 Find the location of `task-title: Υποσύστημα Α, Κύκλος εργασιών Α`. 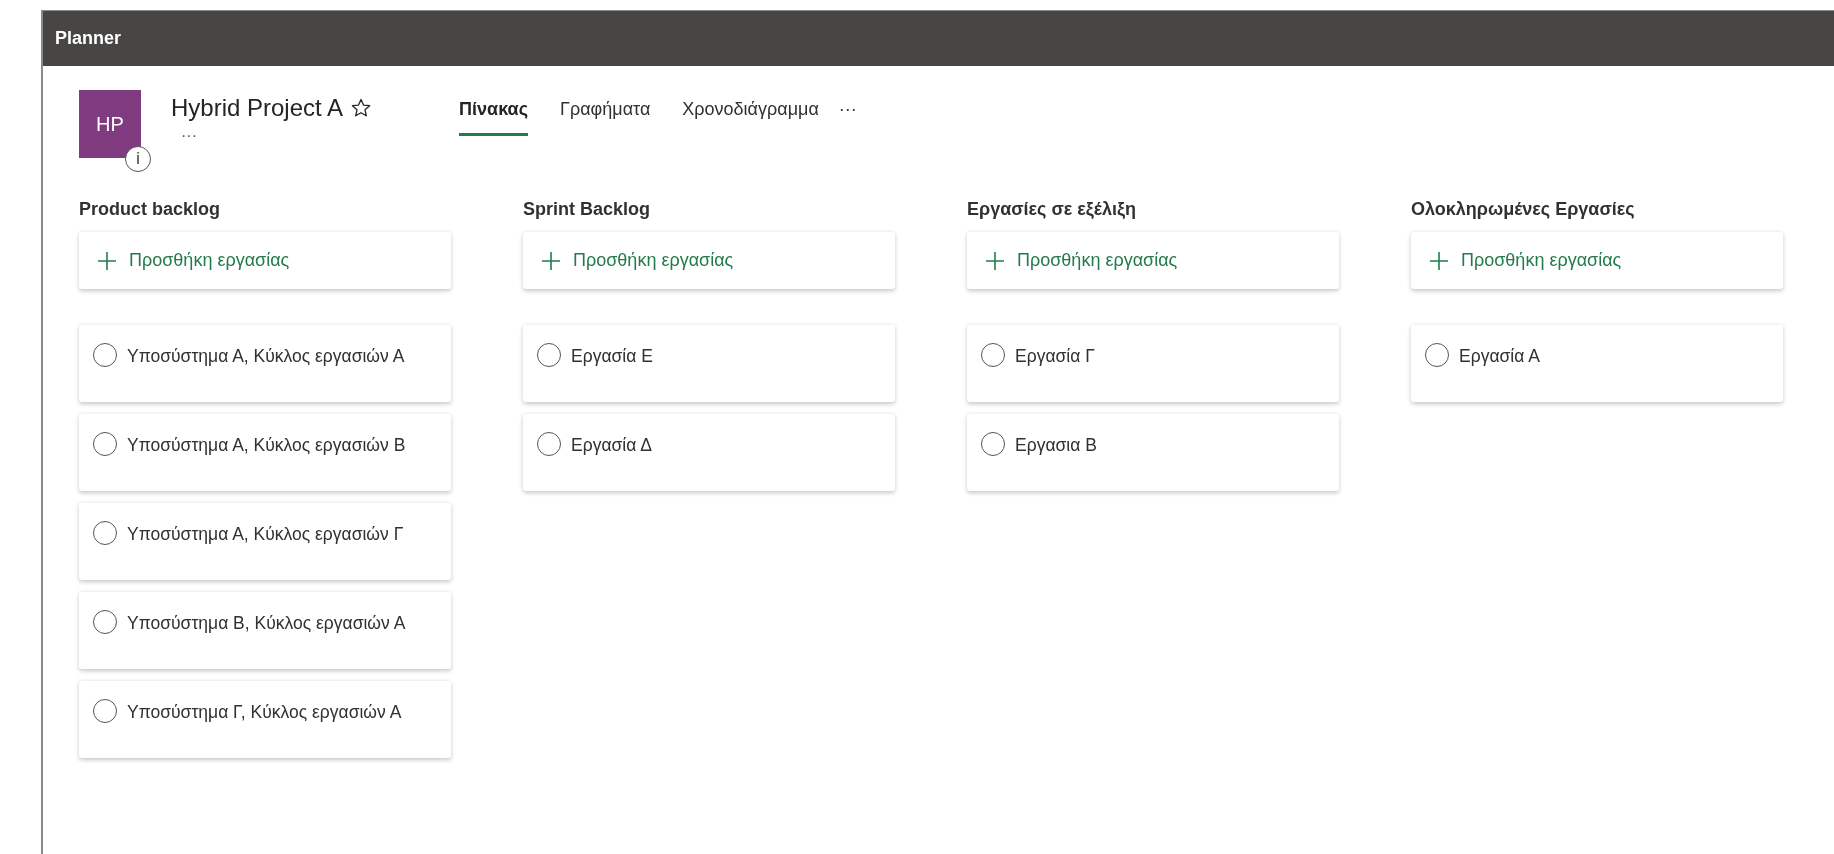

task-title: Υποσύστημα Α, Κύκλος εργασιών Α is located at coordinates (266, 356).